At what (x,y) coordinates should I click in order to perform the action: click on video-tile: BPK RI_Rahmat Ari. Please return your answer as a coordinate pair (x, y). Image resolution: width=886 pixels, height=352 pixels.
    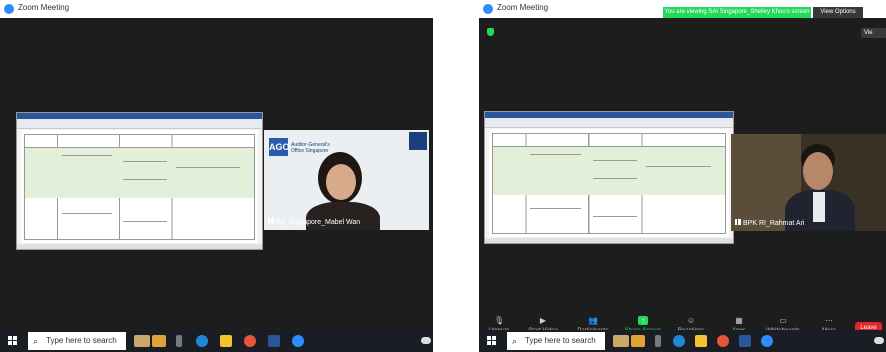
    Looking at the image, I should click on (808, 182).